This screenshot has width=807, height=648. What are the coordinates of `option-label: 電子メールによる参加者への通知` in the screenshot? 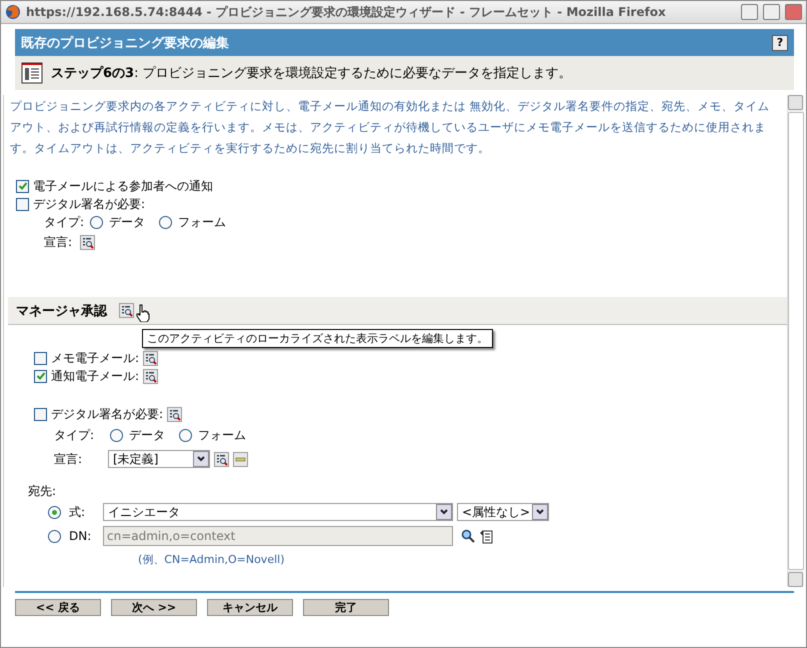 It's located at (123, 186).